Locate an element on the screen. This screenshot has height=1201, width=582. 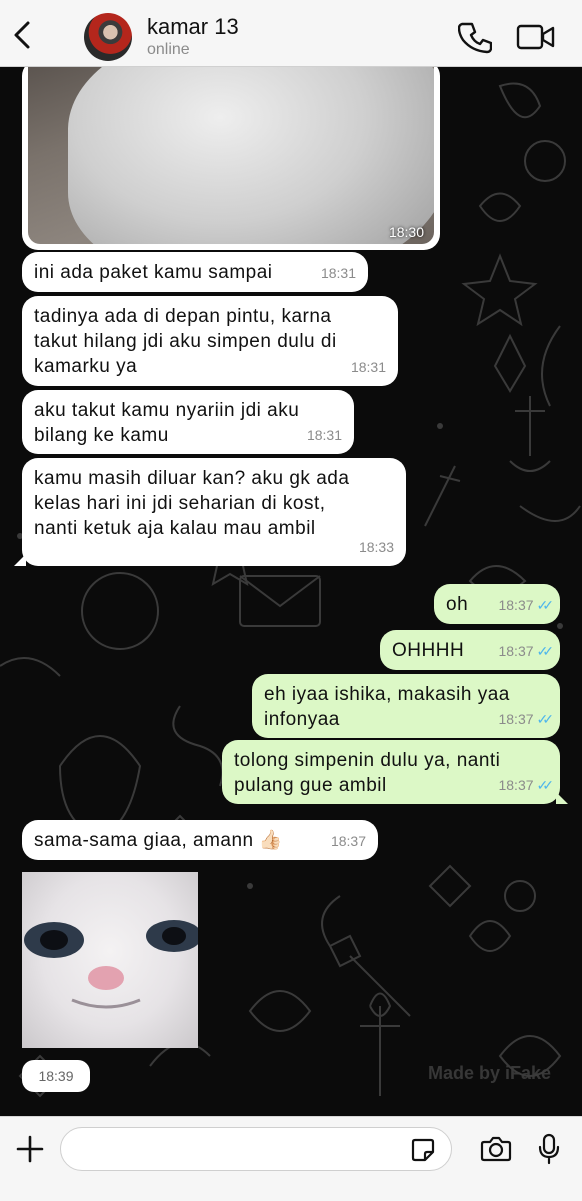
camera-button is located at coordinates (496, 1149).